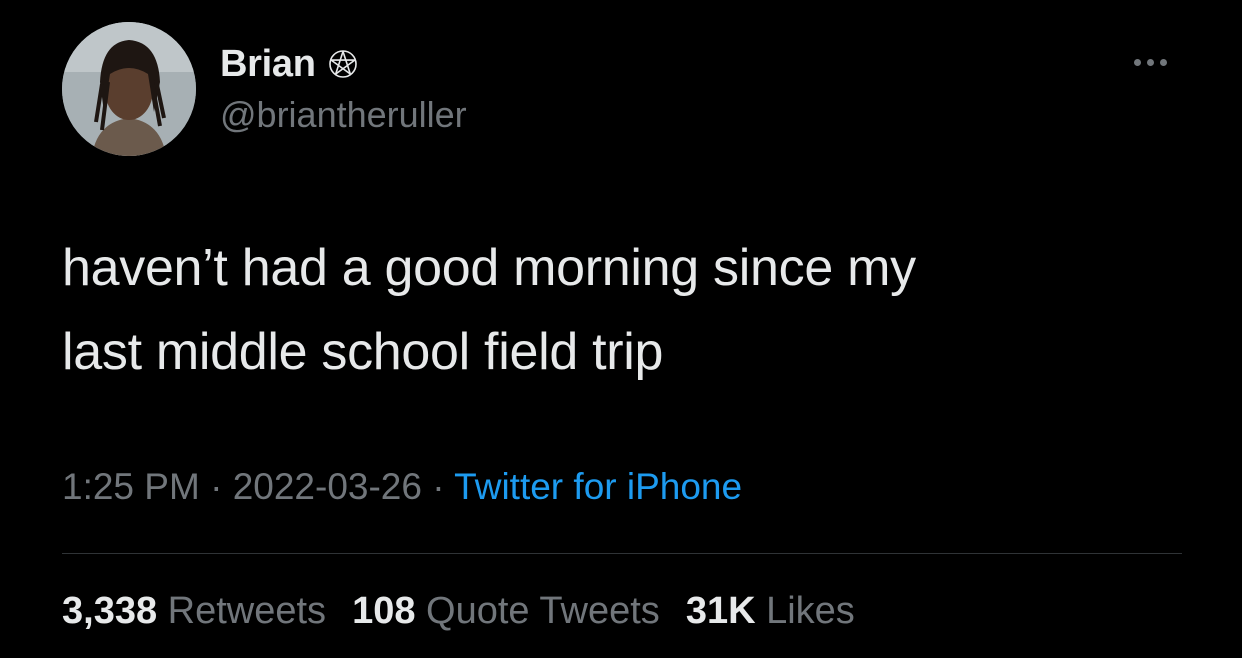  I want to click on divider, so click(622, 553).